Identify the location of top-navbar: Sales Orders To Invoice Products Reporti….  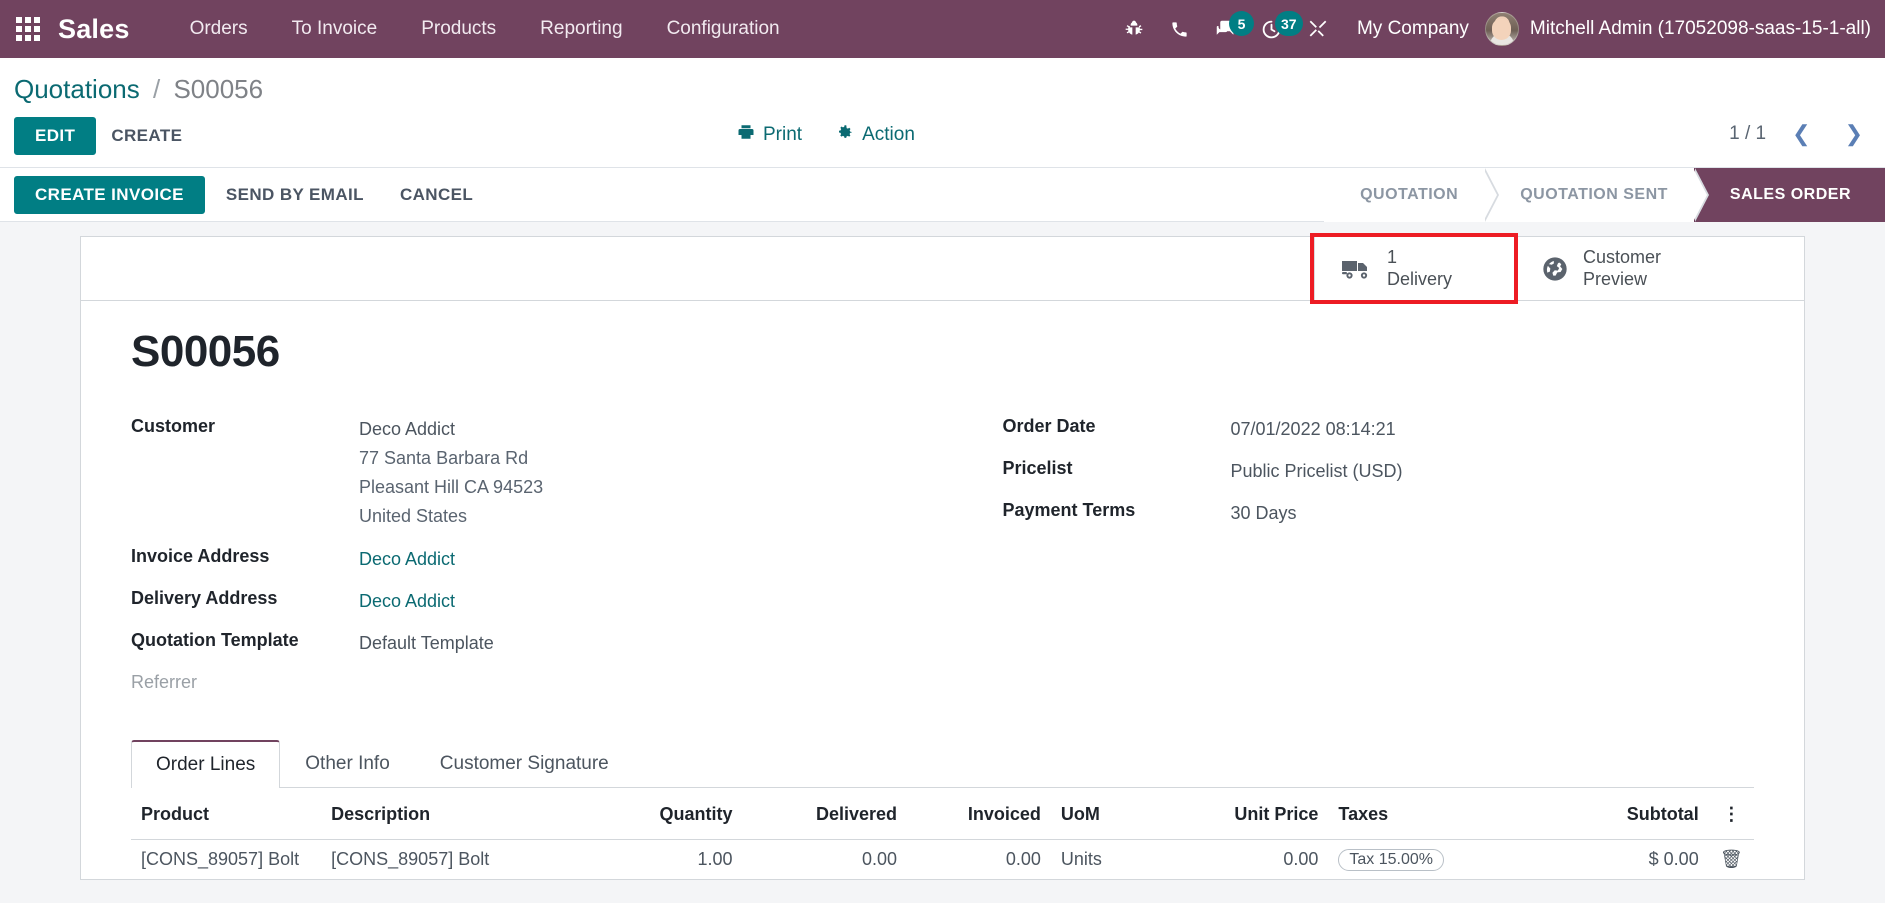
(942, 29).